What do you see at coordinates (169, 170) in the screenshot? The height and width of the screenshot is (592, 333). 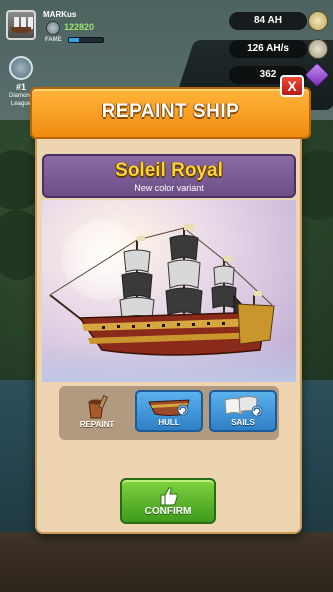 I see `ship-name: Soleil Royal` at bounding box center [169, 170].